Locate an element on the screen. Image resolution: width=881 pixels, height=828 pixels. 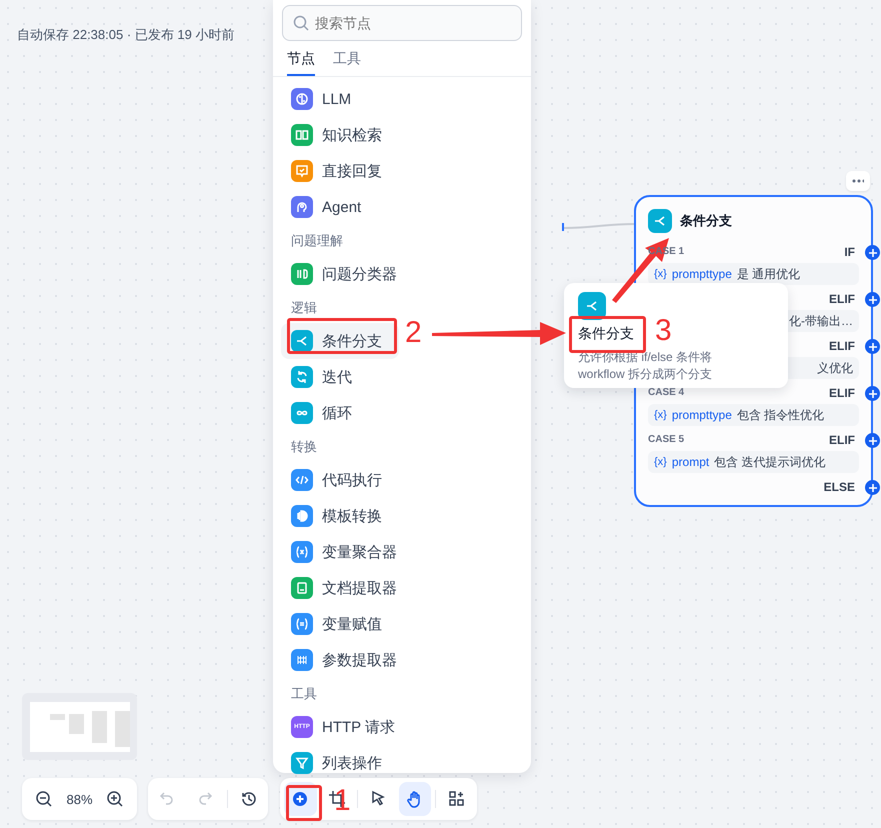
step-number: 3 is located at coordinates (663, 331).